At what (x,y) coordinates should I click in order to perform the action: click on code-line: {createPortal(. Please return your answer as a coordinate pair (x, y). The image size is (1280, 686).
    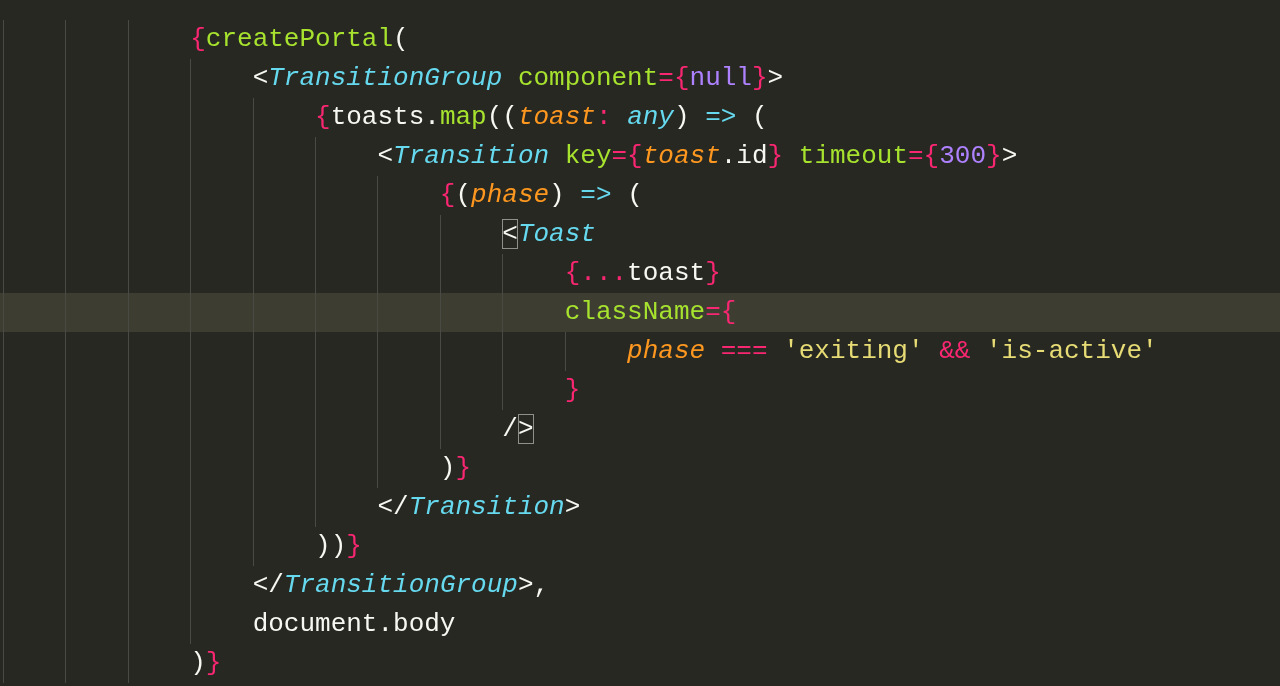
    Looking at the image, I should click on (299, 39).